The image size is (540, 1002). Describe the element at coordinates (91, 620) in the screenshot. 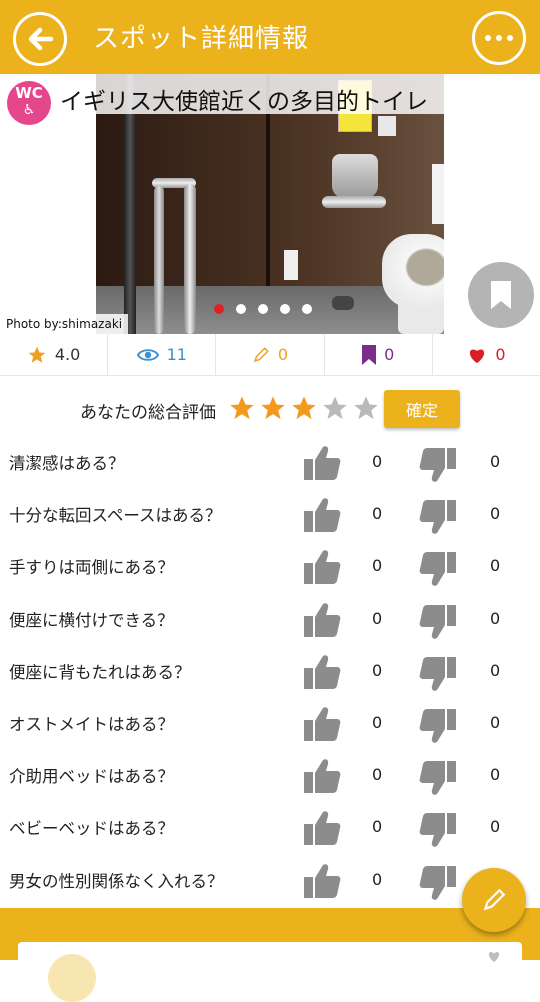

I see `question-text: 便座に横付けできる？` at that location.